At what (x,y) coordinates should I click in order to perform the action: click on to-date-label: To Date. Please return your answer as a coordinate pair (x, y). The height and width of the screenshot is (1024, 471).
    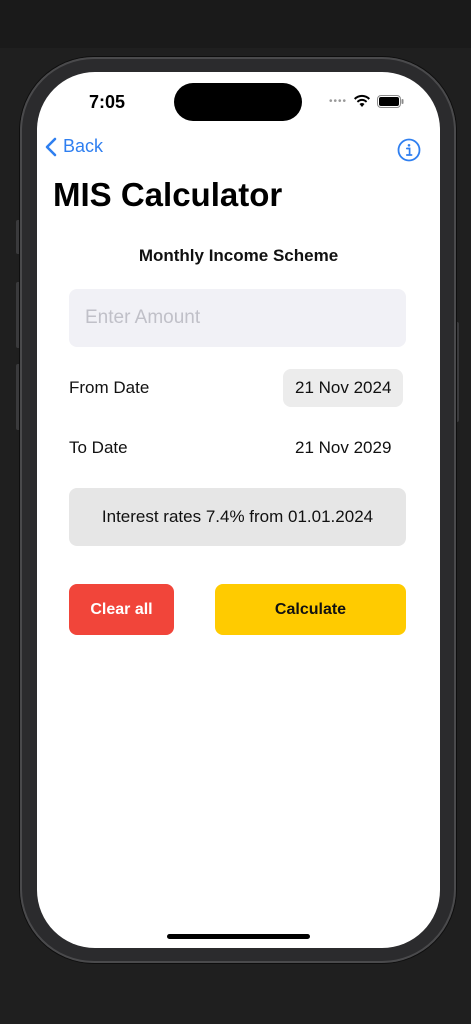
    Looking at the image, I should click on (98, 447).